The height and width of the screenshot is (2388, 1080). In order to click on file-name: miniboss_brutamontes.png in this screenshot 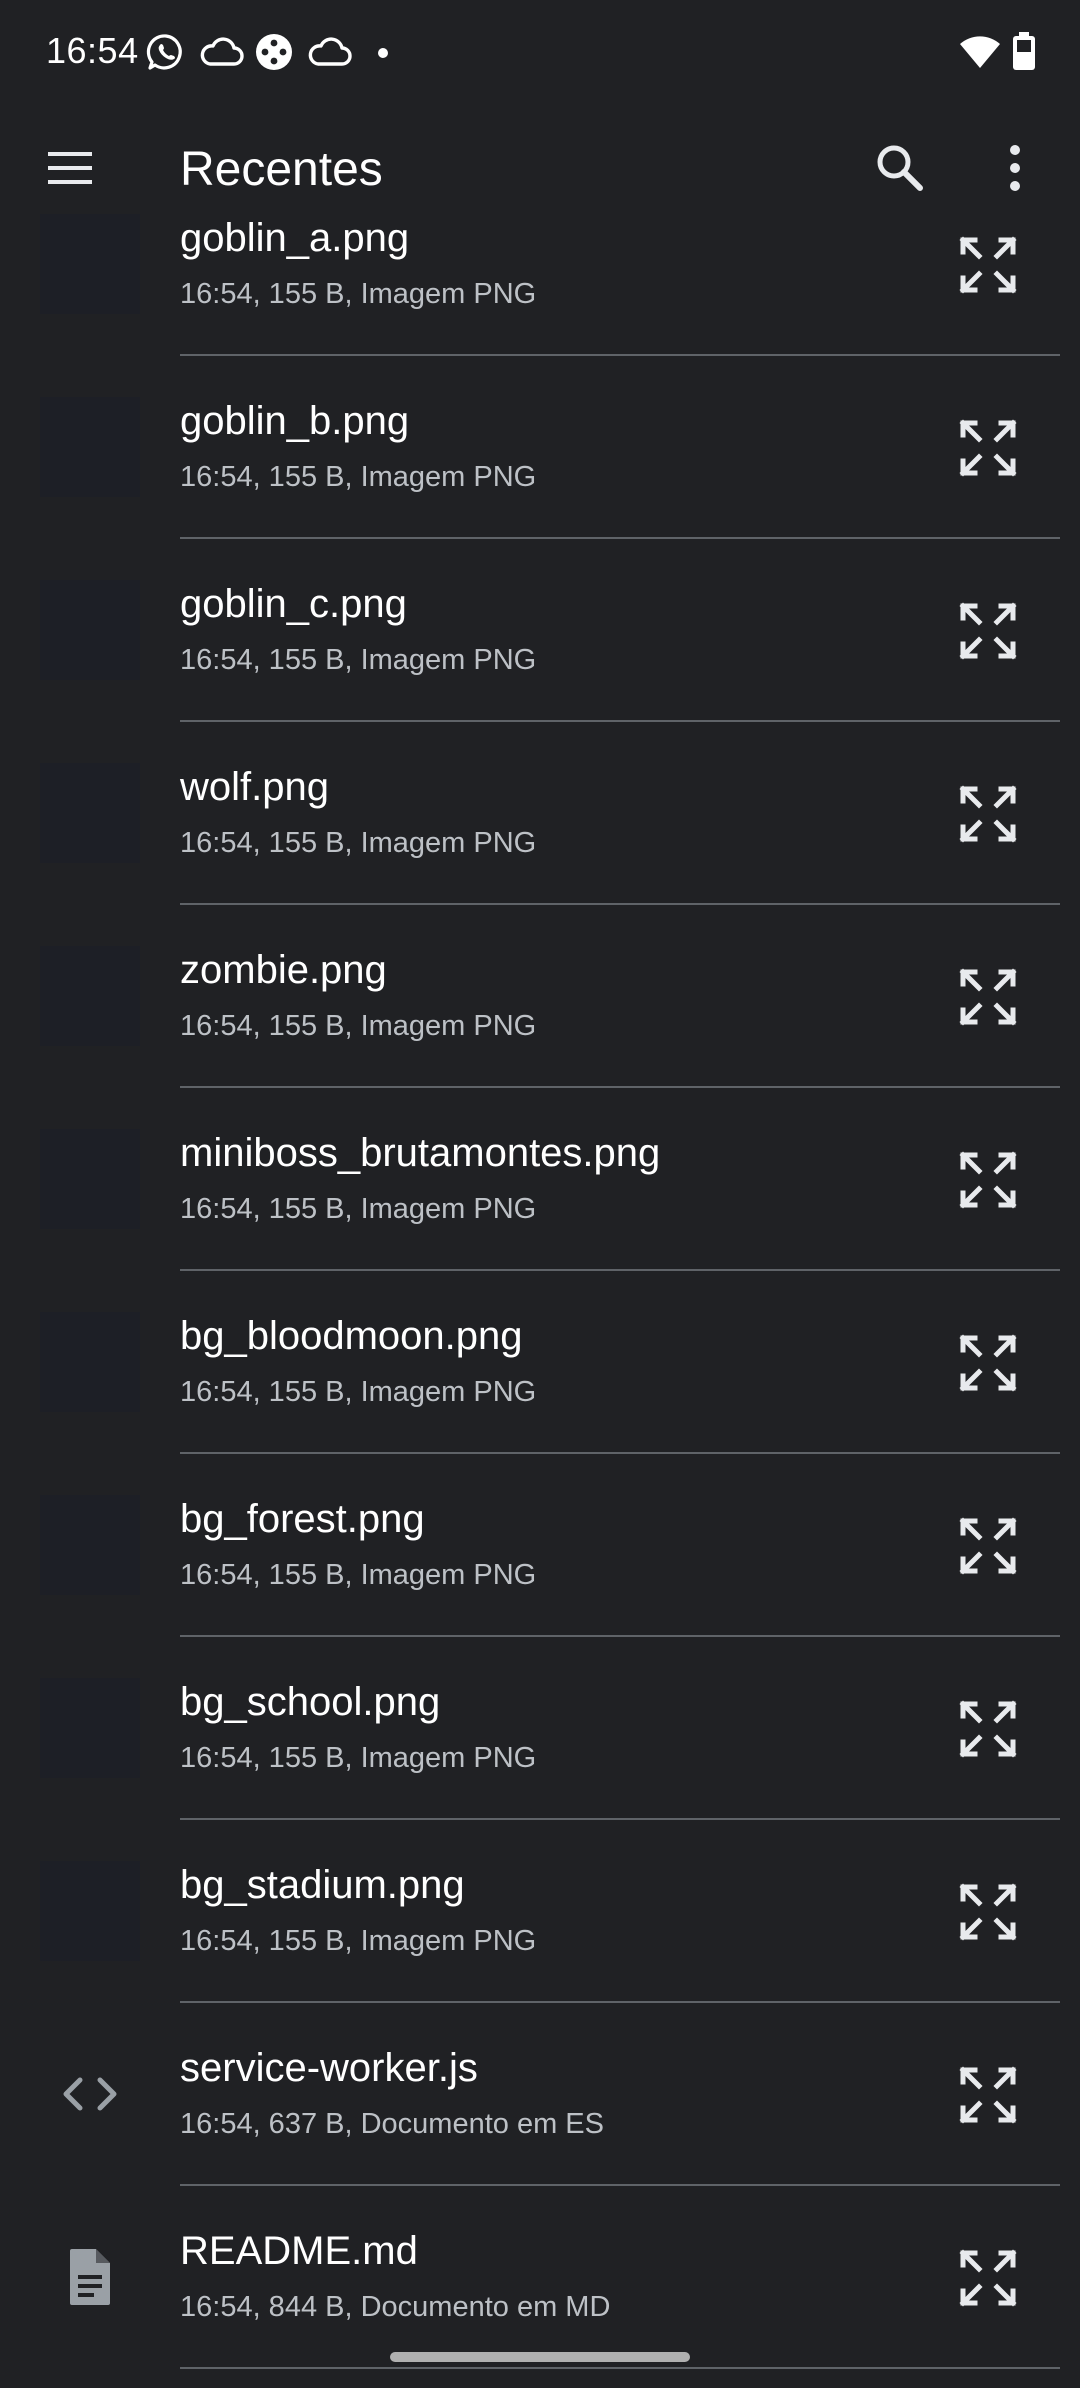, I will do `click(420, 1153)`.